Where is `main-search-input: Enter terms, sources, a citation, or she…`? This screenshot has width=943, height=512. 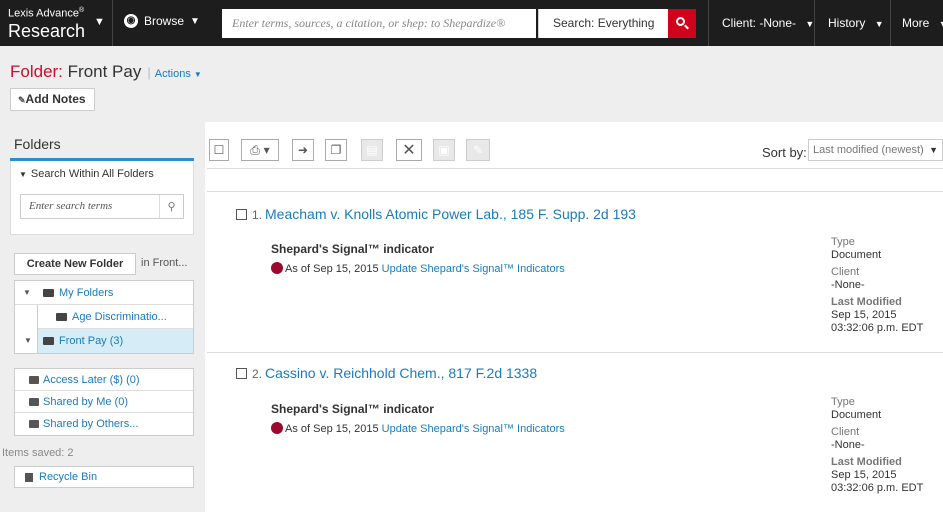 main-search-input: Enter terms, sources, a citation, or she… is located at coordinates (379, 23).